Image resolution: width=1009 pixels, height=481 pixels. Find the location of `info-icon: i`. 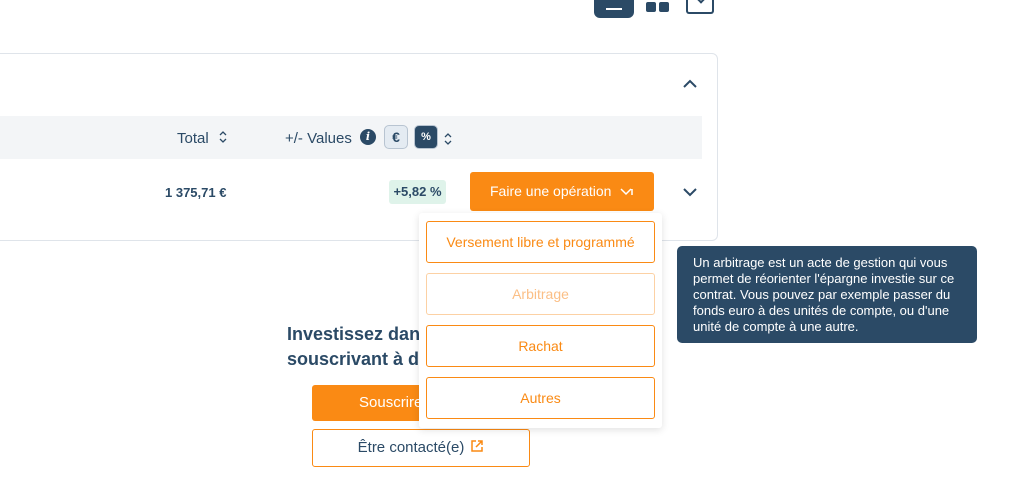

info-icon: i is located at coordinates (368, 137).